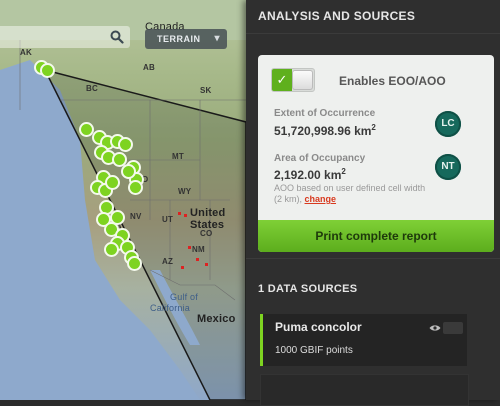 Image resolution: width=500 pixels, height=406 pixels. I want to click on change-link: change, so click(321, 199).